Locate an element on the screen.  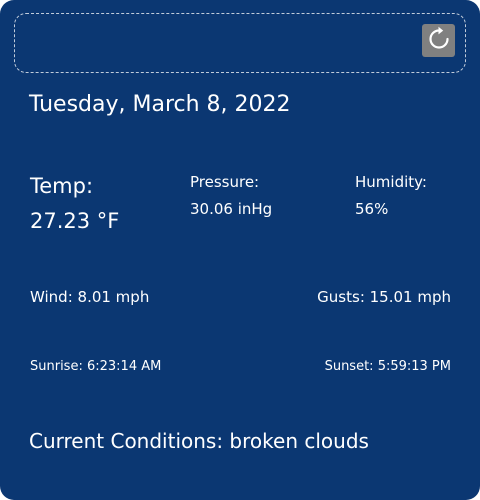
pressure-label: Pressure: is located at coordinates (225, 182).